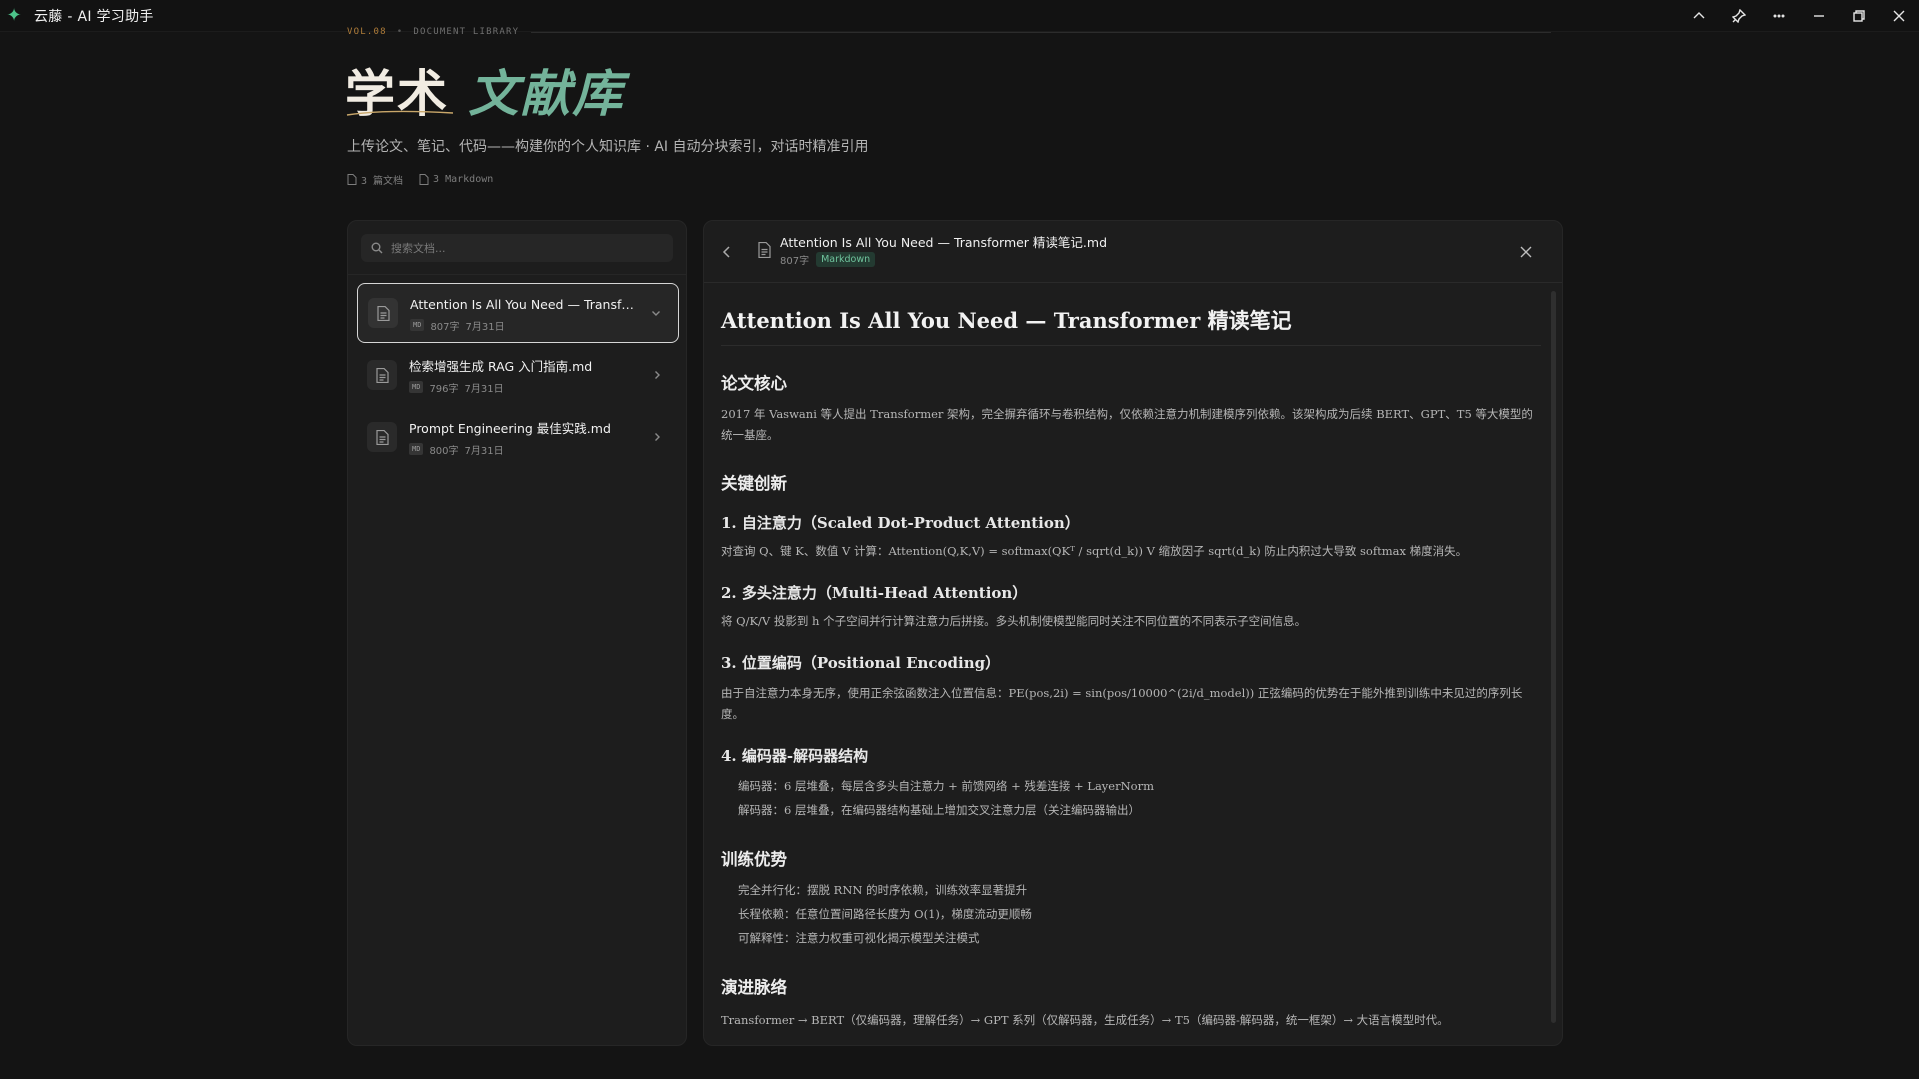 The width and height of the screenshot is (1919, 1079). What do you see at coordinates (501, 366) in the screenshot?
I see `document-name: 检索增强生成 RAG 入门指南.md` at bounding box center [501, 366].